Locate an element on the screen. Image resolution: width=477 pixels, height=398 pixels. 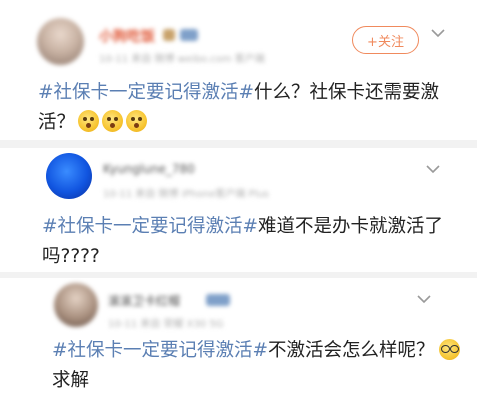
follow-button: +关注 is located at coordinates (385, 40).